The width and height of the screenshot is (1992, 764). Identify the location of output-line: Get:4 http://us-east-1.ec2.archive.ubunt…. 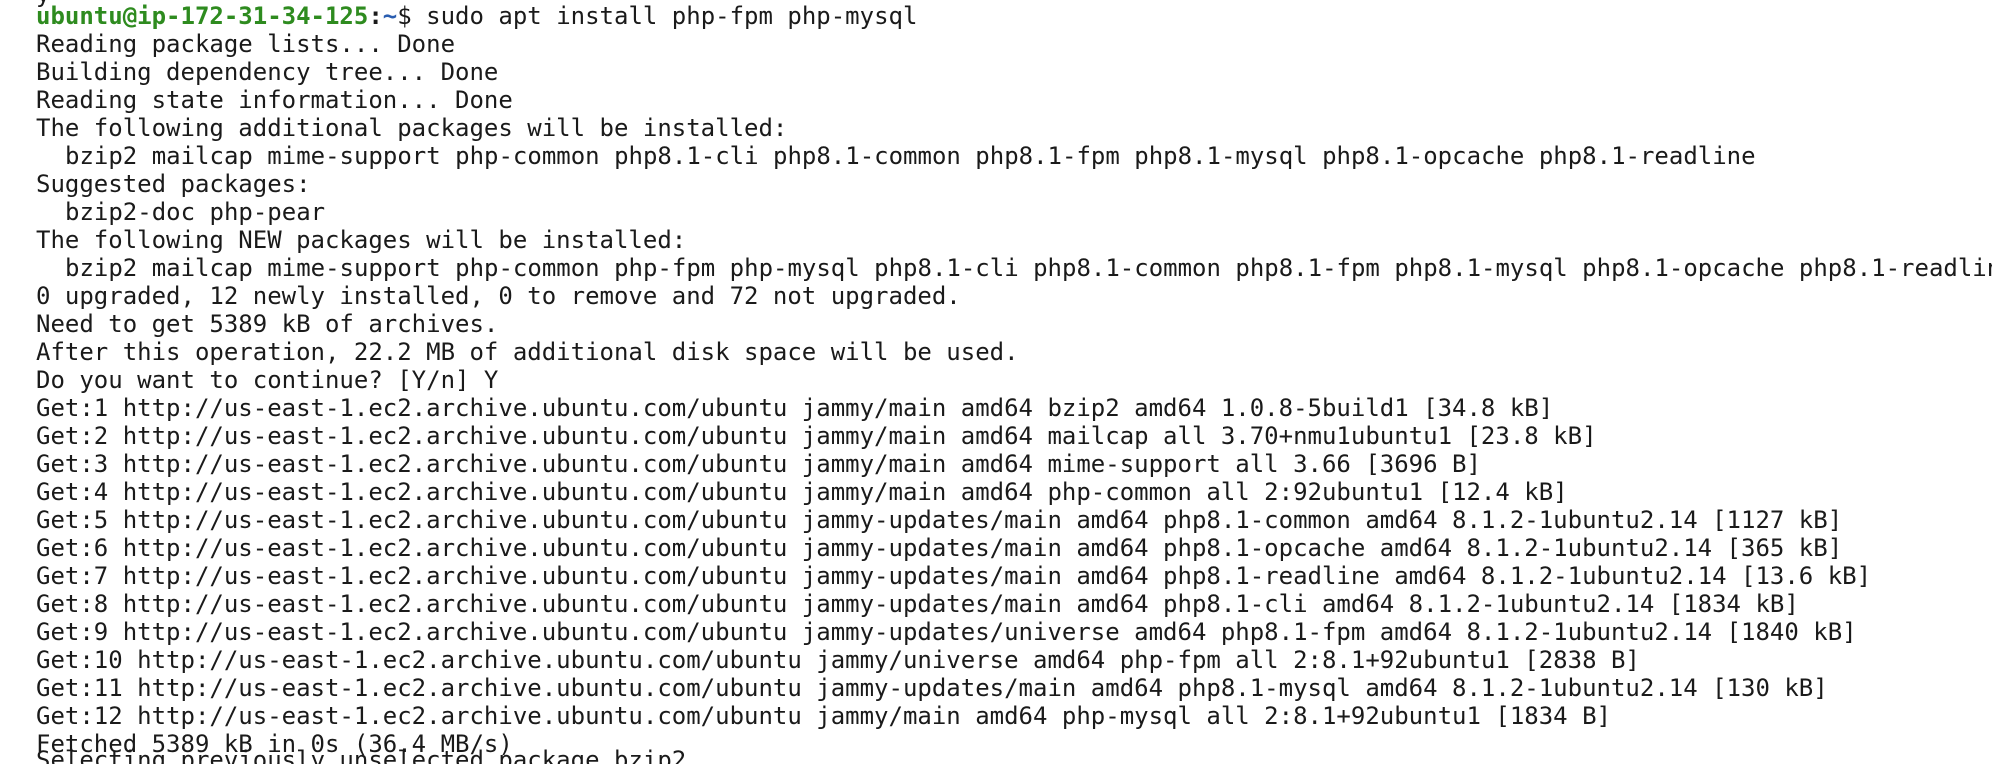
(802, 492).